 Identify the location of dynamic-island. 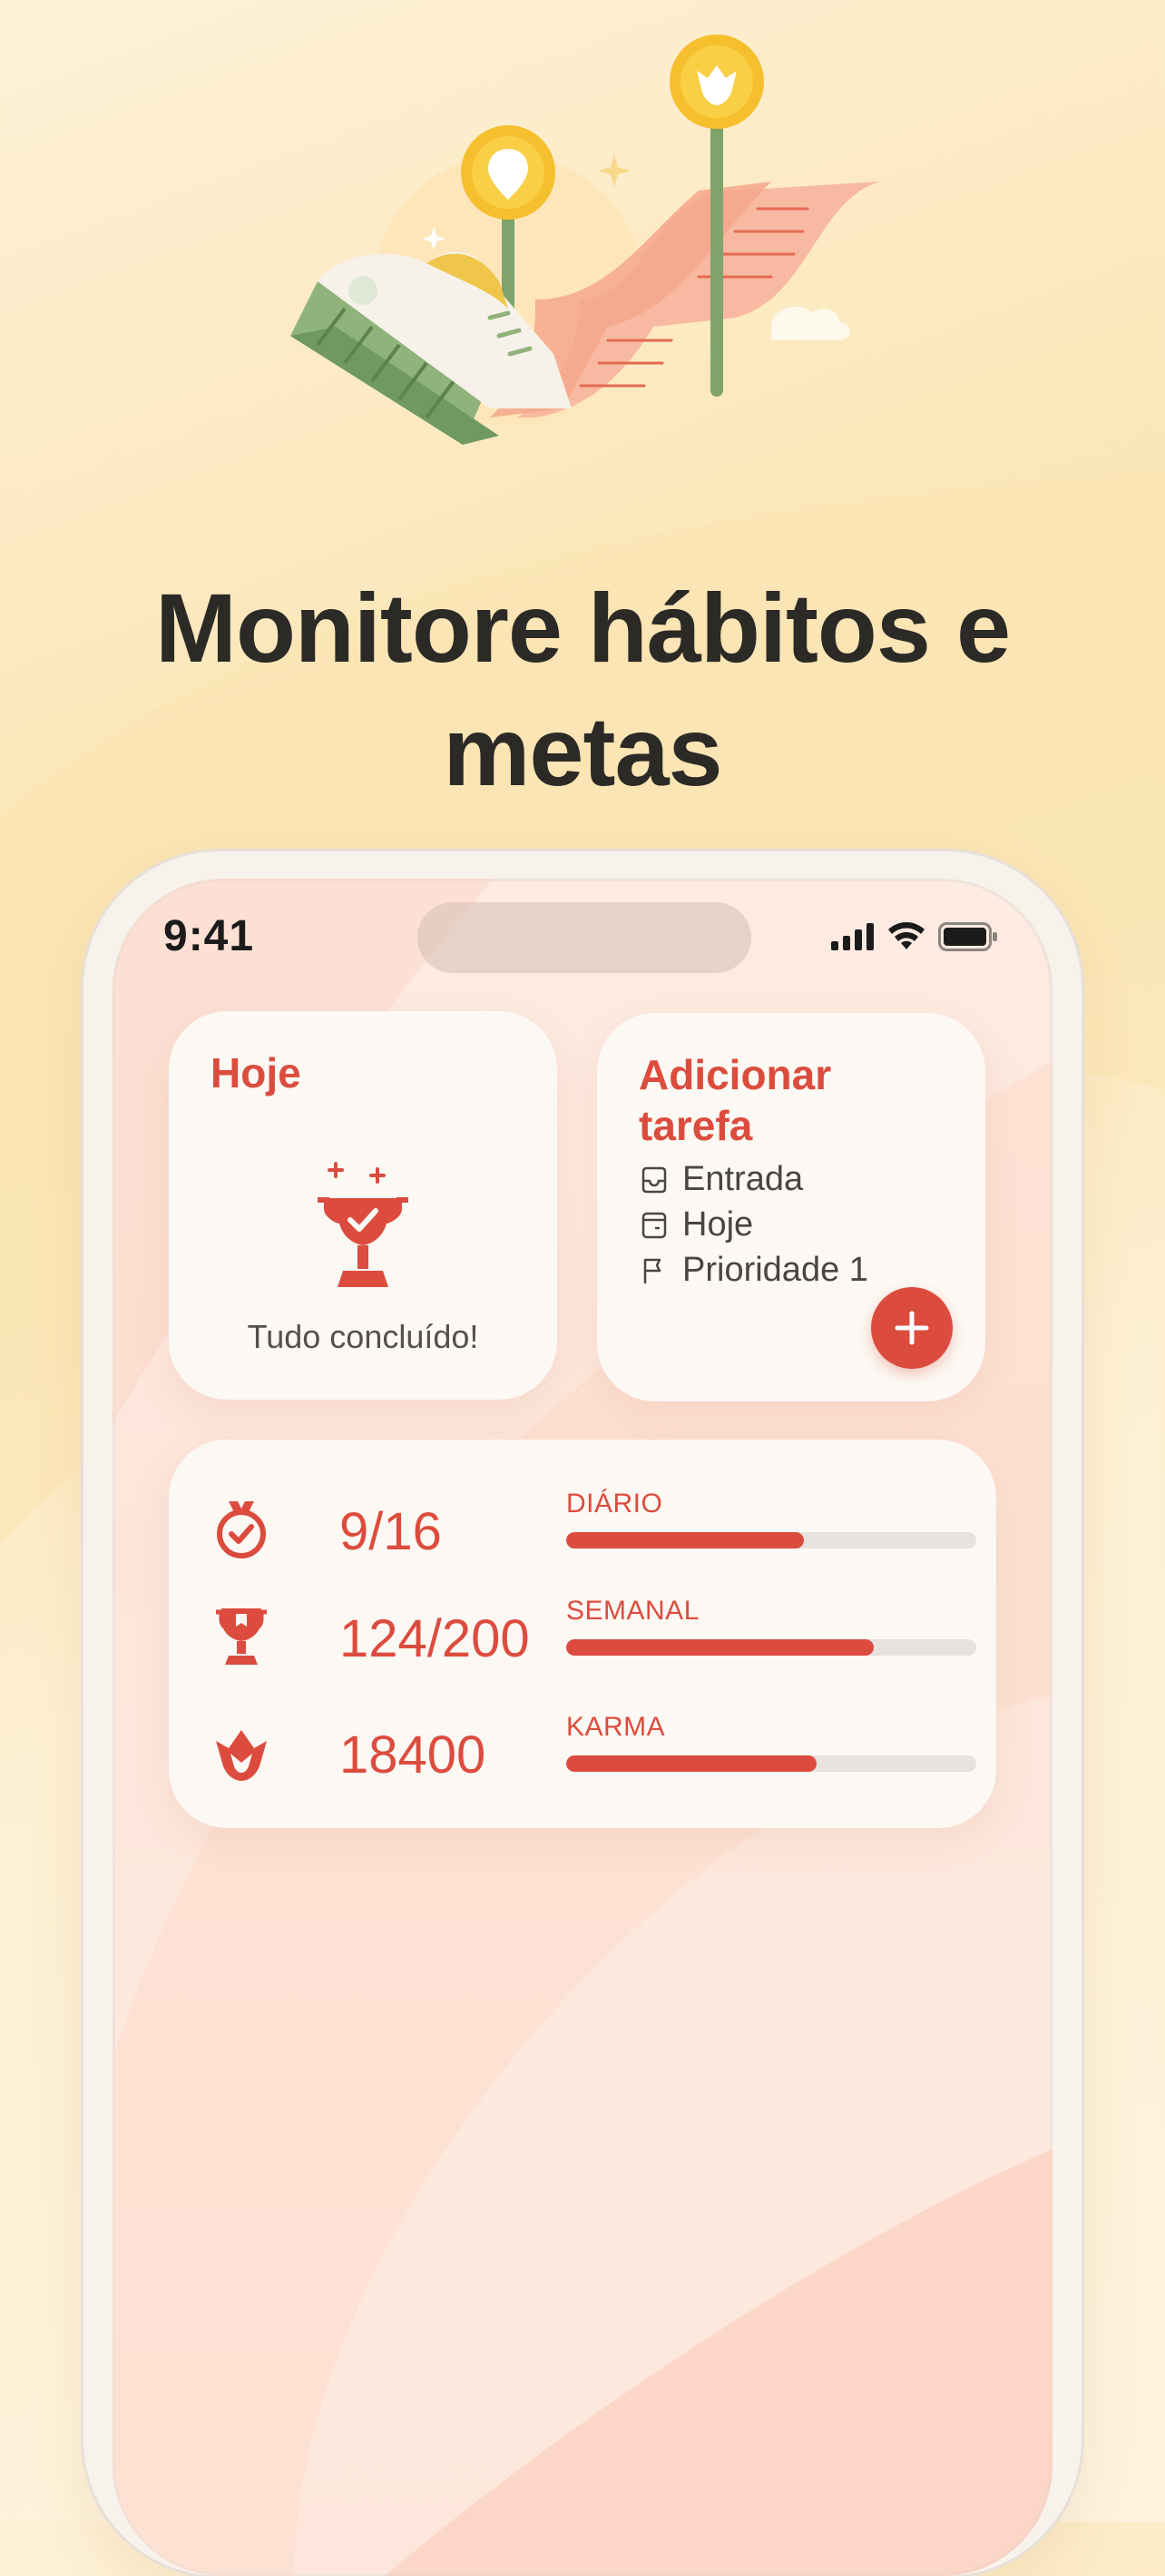
(584, 937).